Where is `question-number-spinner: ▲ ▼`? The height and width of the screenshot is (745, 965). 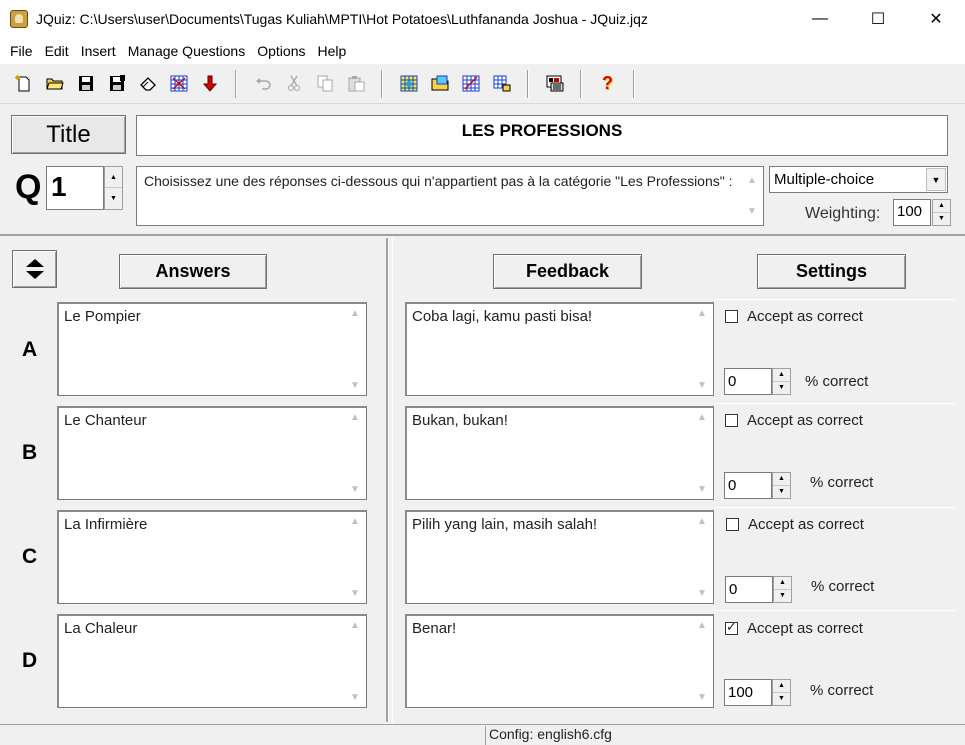
question-number-spinner: ▲ ▼ is located at coordinates (113, 188).